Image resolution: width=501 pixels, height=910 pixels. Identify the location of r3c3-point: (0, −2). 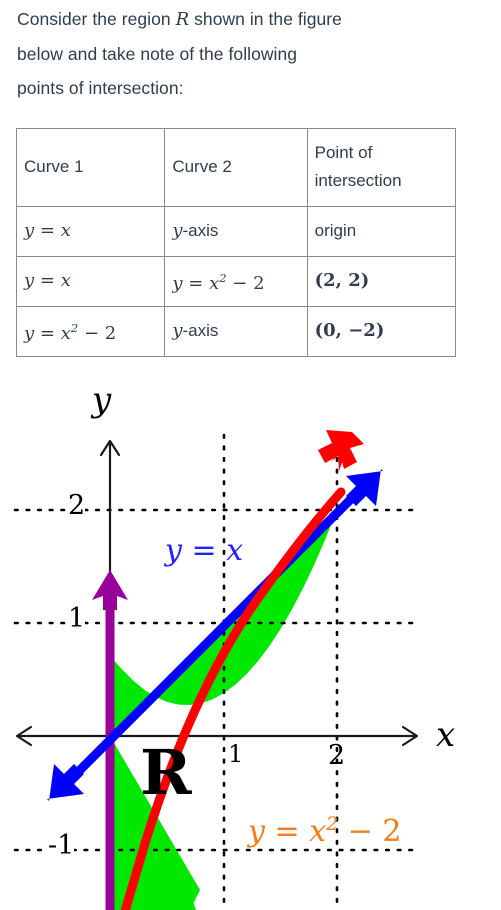
(349, 330).